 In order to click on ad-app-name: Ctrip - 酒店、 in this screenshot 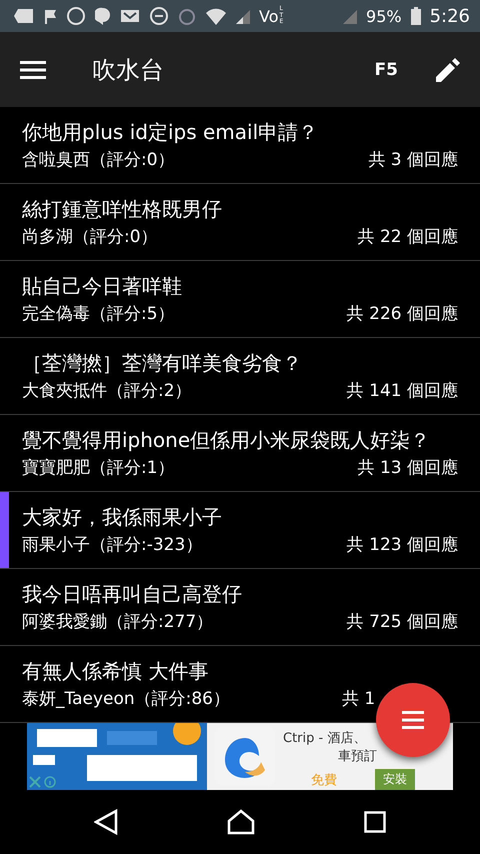, I will do `click(324, 738)`.